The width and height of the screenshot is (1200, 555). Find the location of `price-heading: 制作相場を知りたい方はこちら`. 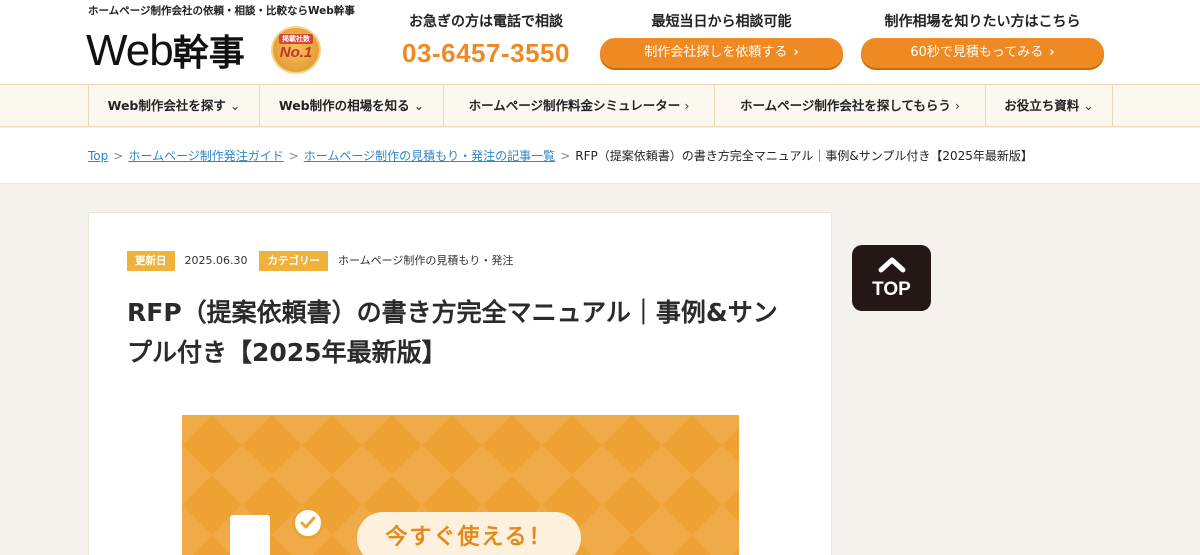

price-heading: 制作相場を知りたい方はこちら is located at coordinates (982, 22).